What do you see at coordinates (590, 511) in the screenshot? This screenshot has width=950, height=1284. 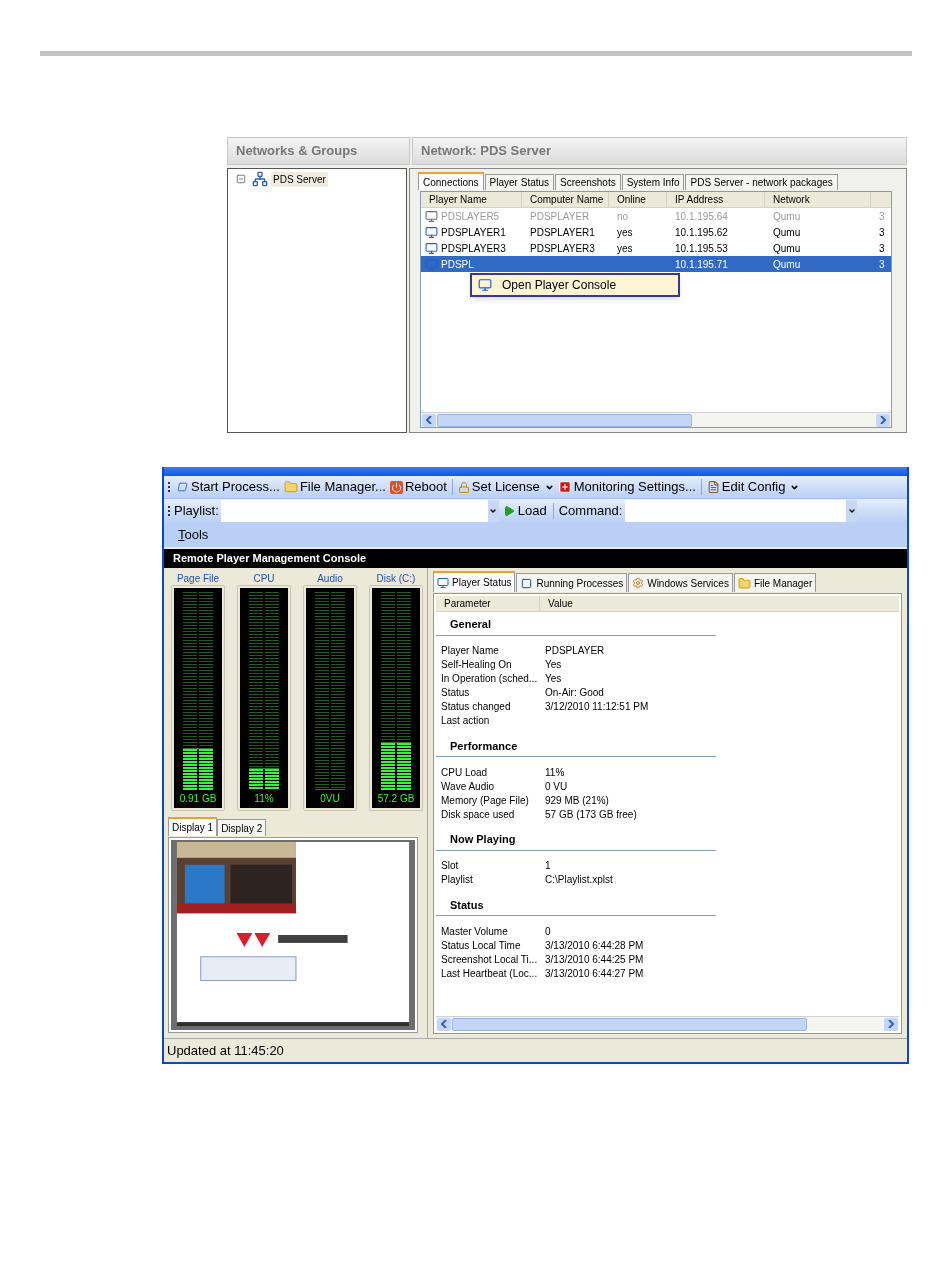 I see `field-label: Command:` at bounding box center [590, 511].